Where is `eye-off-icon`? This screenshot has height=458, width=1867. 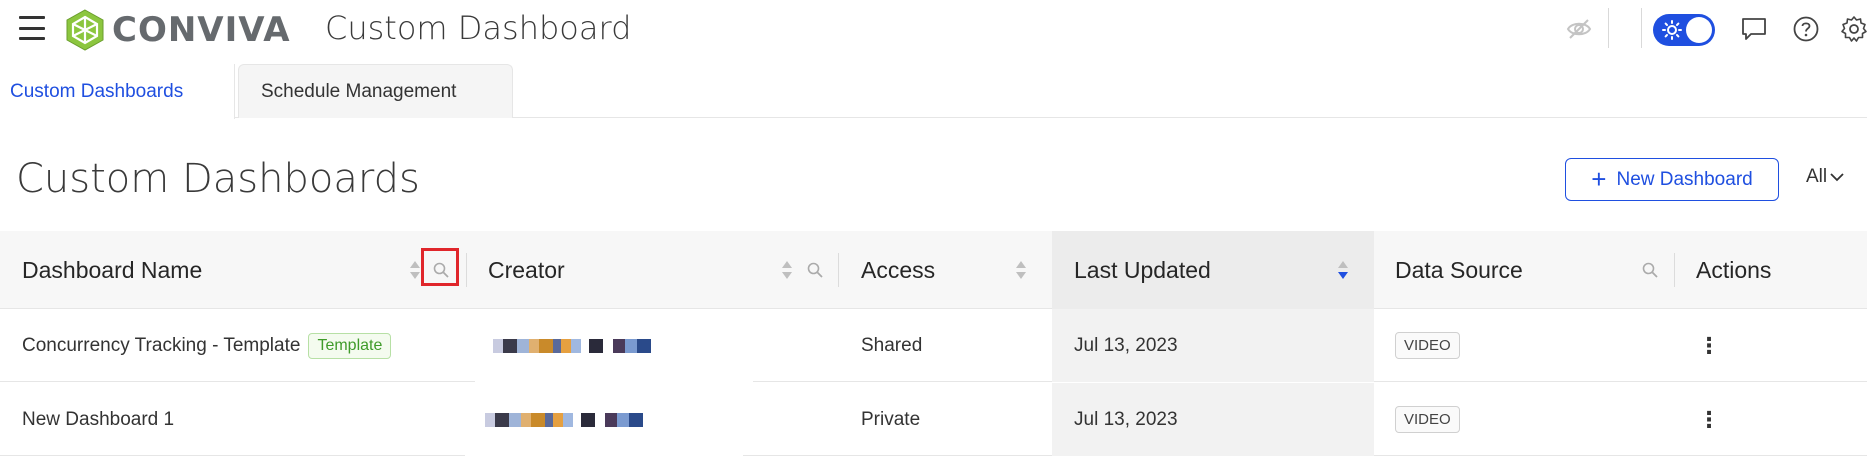
eye-off-icon is located at coordinates (1579, 29).